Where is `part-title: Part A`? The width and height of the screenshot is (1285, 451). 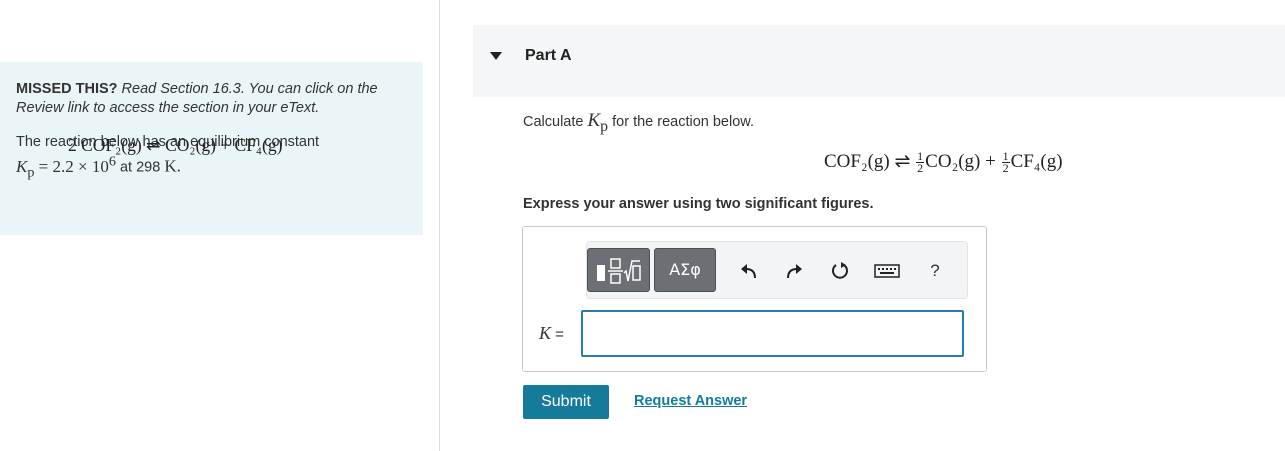
part-title: Part A is located at coordinates (548, 55).